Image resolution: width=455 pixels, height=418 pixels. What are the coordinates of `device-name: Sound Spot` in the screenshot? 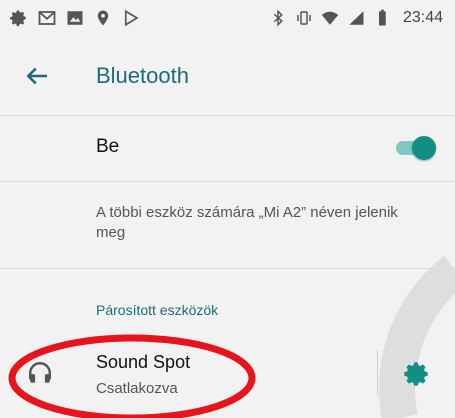 It's located at (143, 362).